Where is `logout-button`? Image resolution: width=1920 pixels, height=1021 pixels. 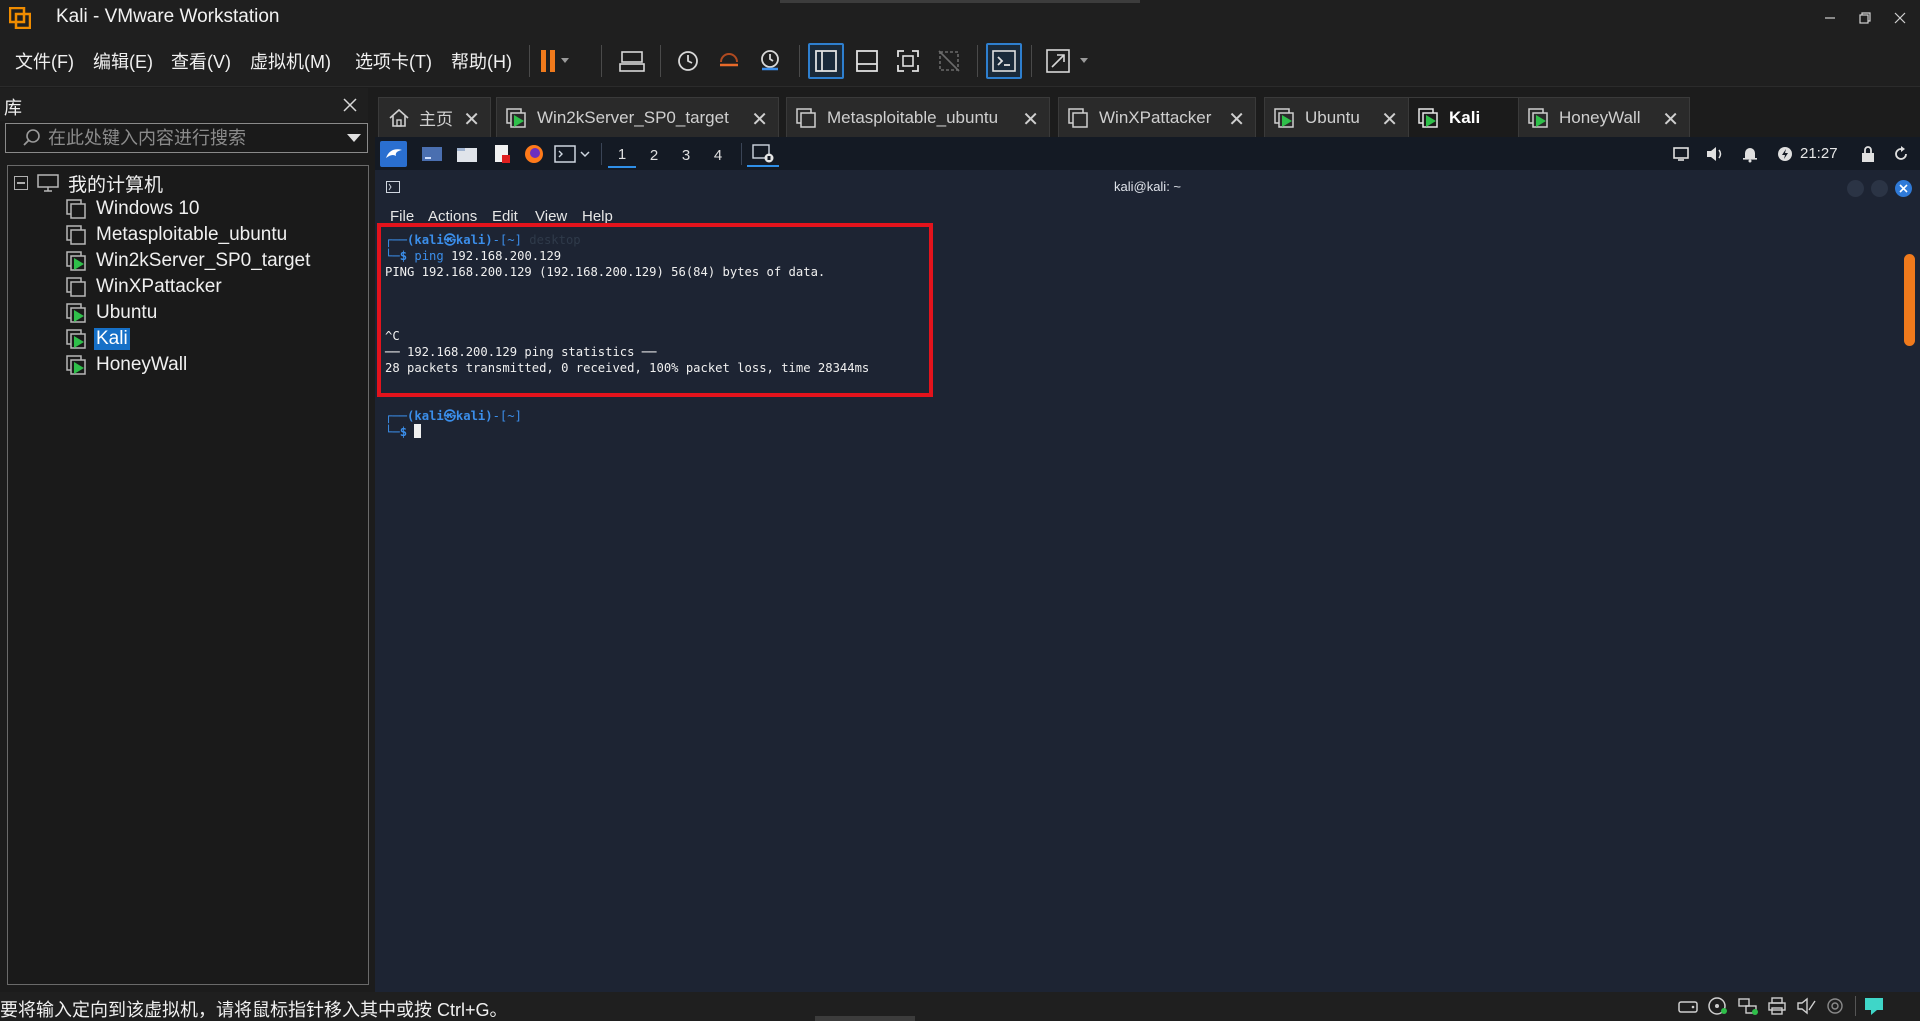 logout-button is located at coordinates (1901, 154).